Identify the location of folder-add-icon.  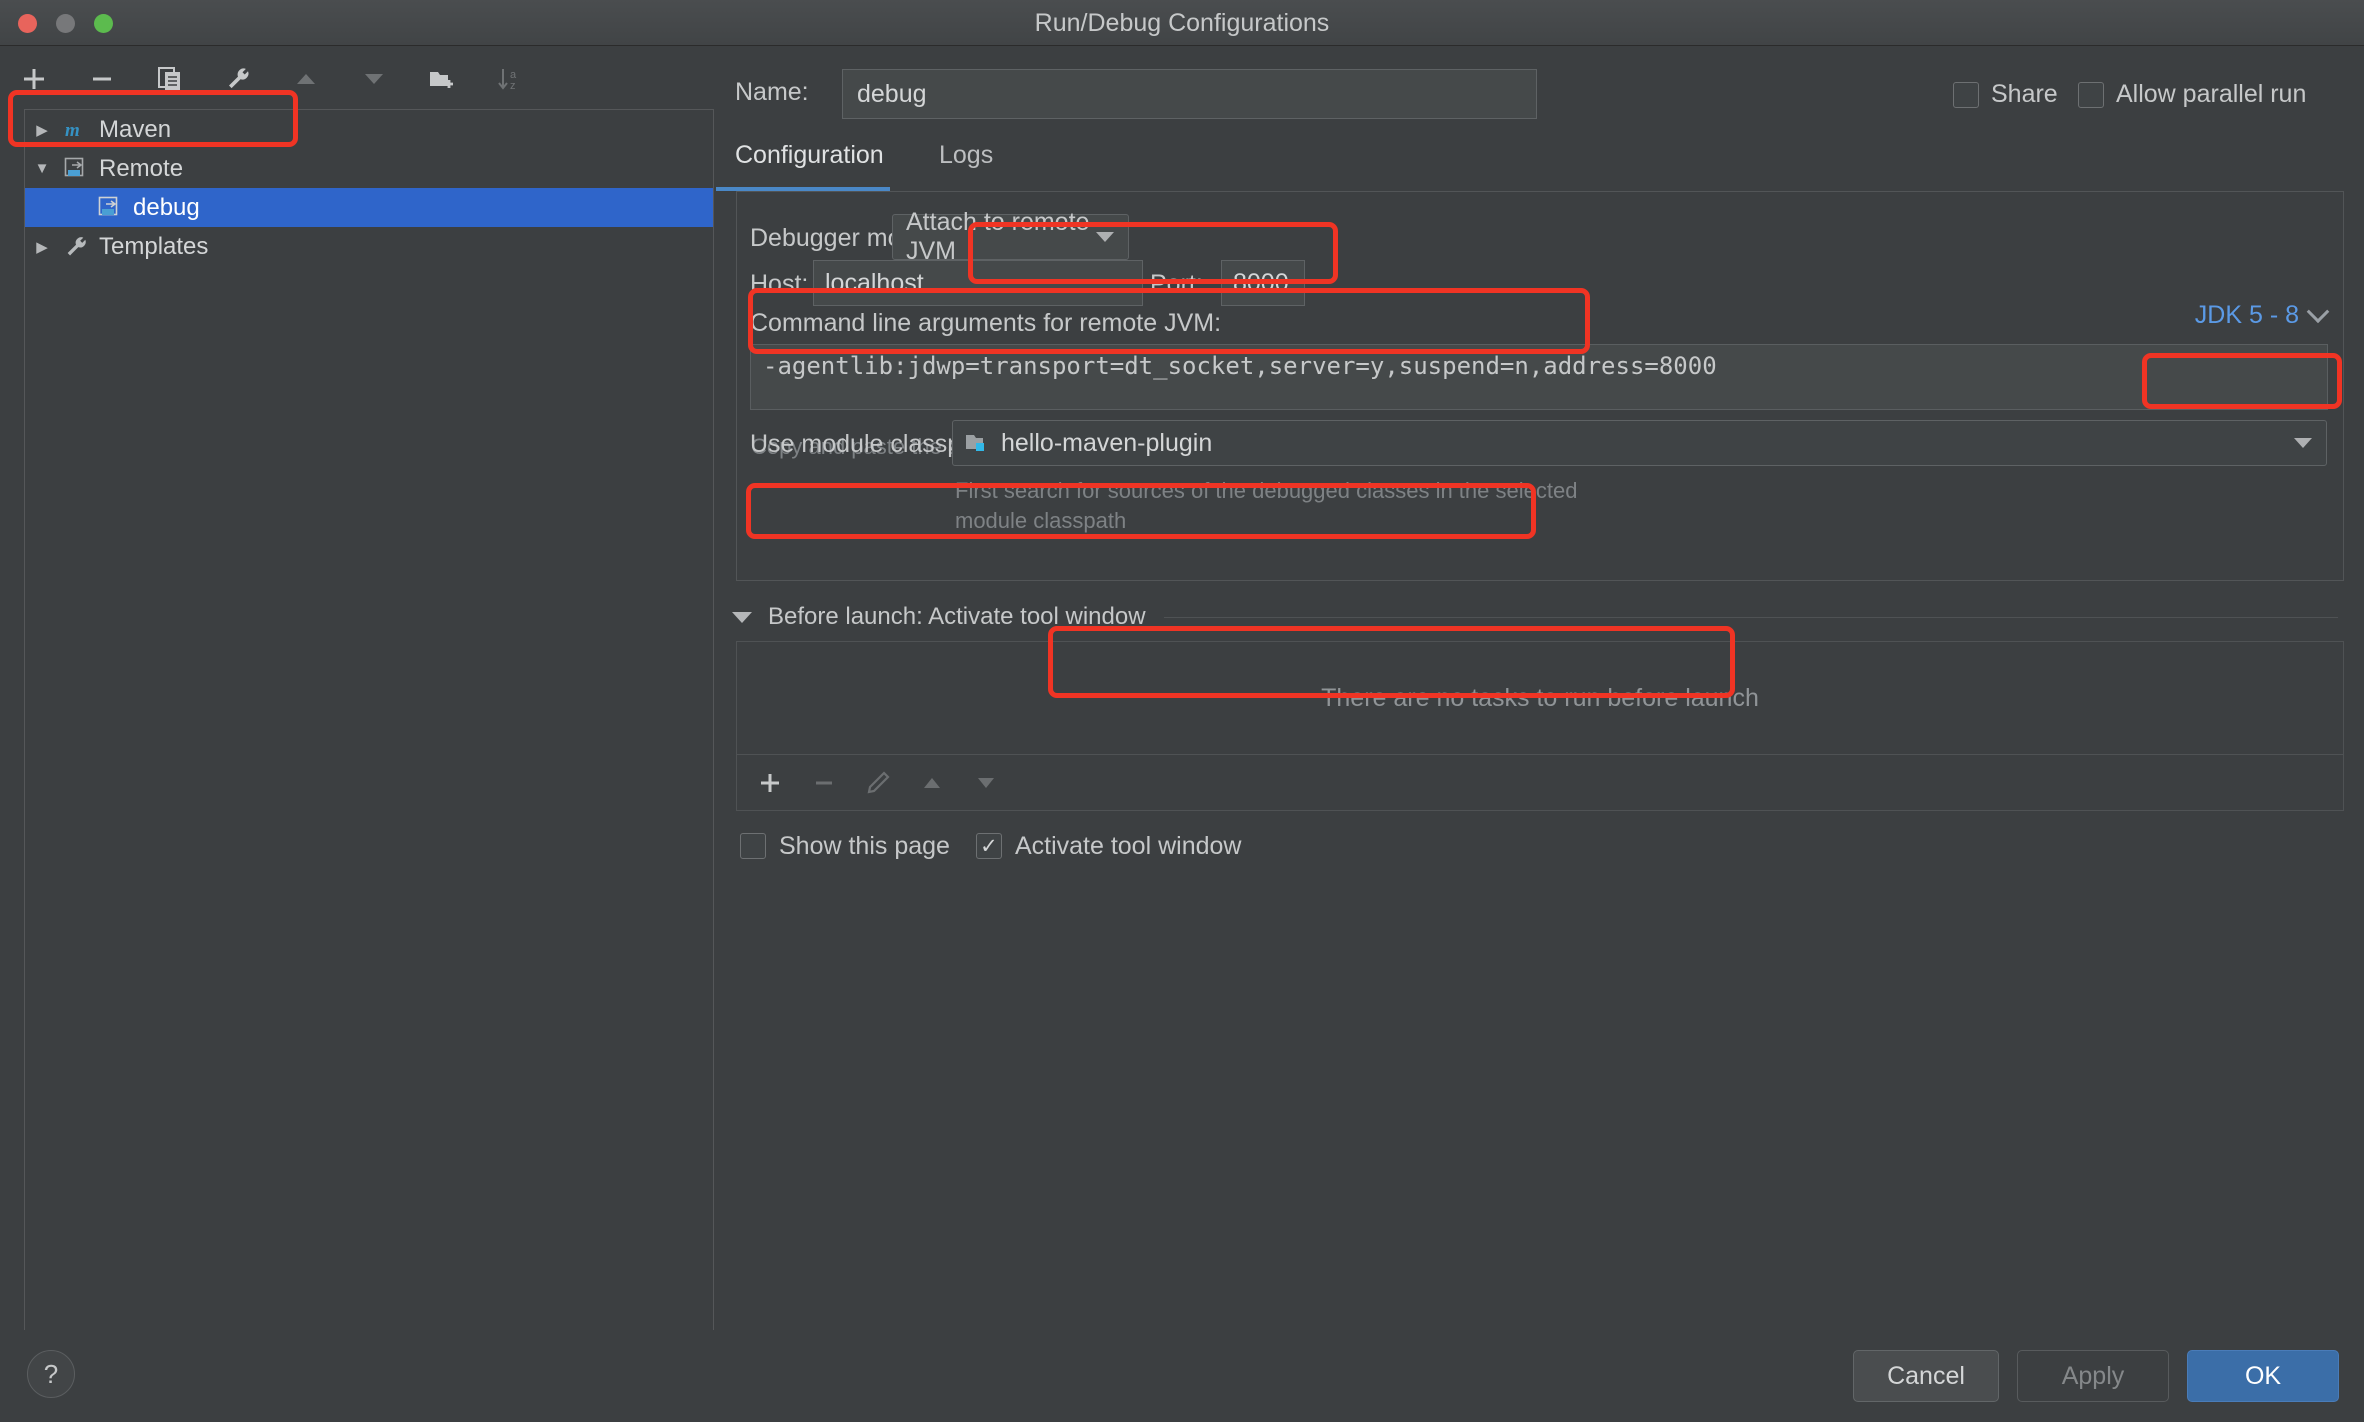
(442, 79).